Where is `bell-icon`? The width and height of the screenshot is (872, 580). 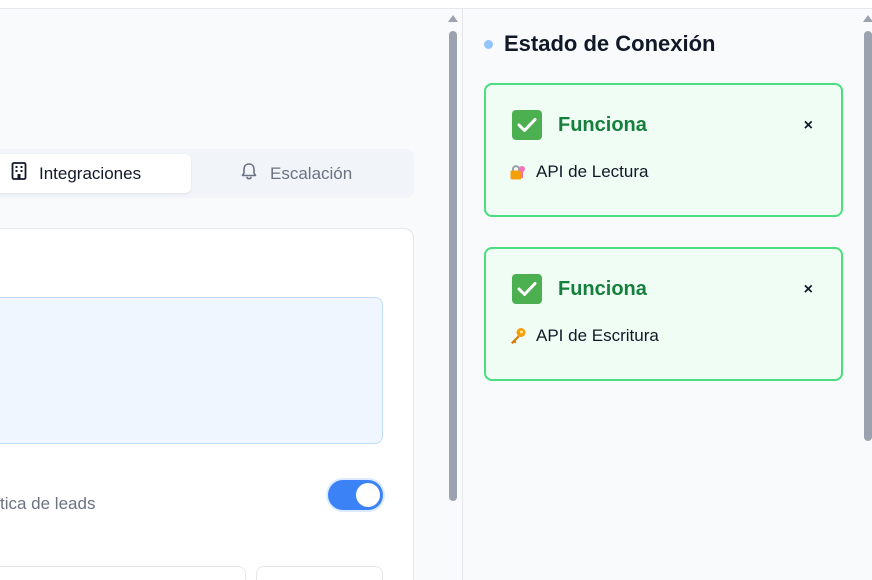 bell-icon is located at coordinates (249, 174).